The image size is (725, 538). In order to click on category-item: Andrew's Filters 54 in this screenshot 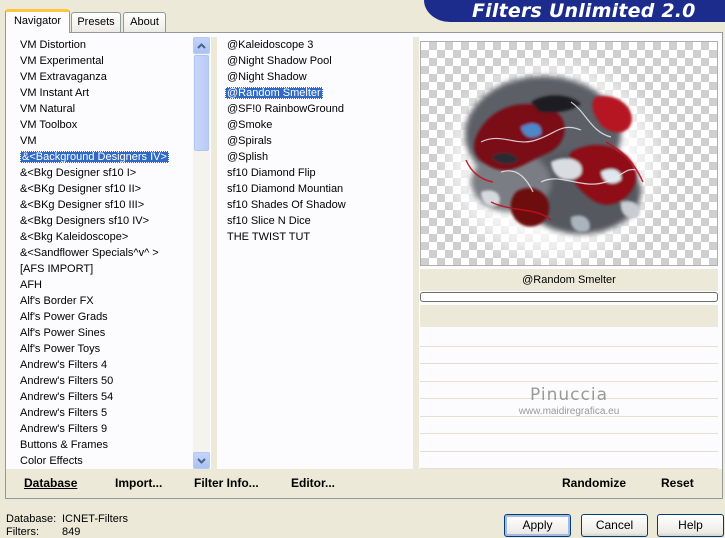, I will do `click(104, 397)`.